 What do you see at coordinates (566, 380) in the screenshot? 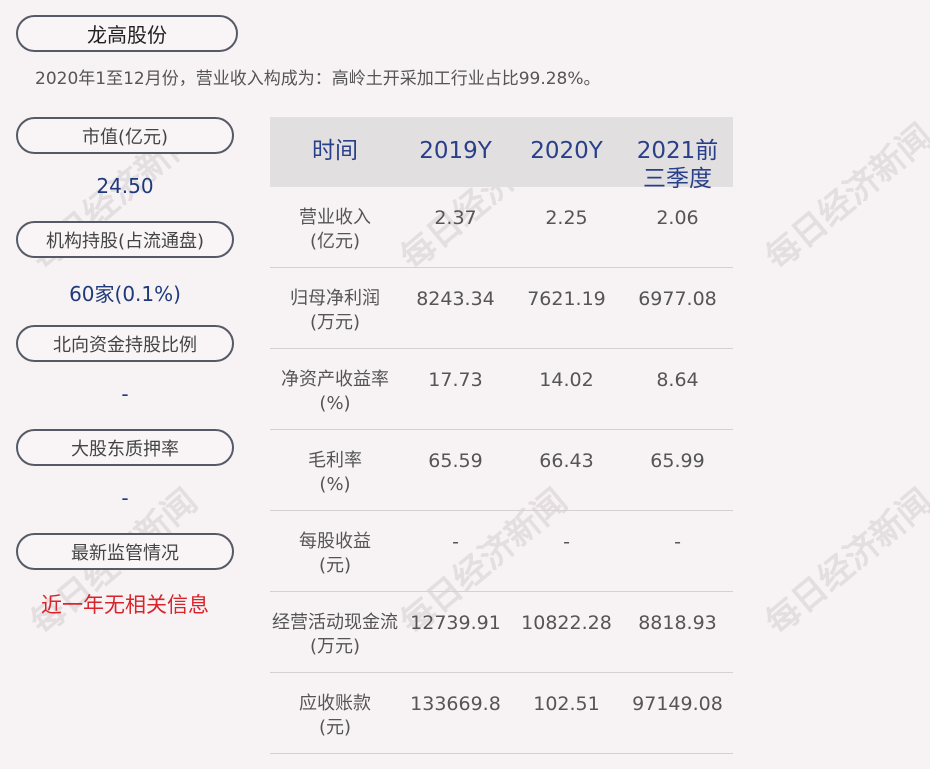
I see `table-cell: 14.02` at bounding box center [566, 380].